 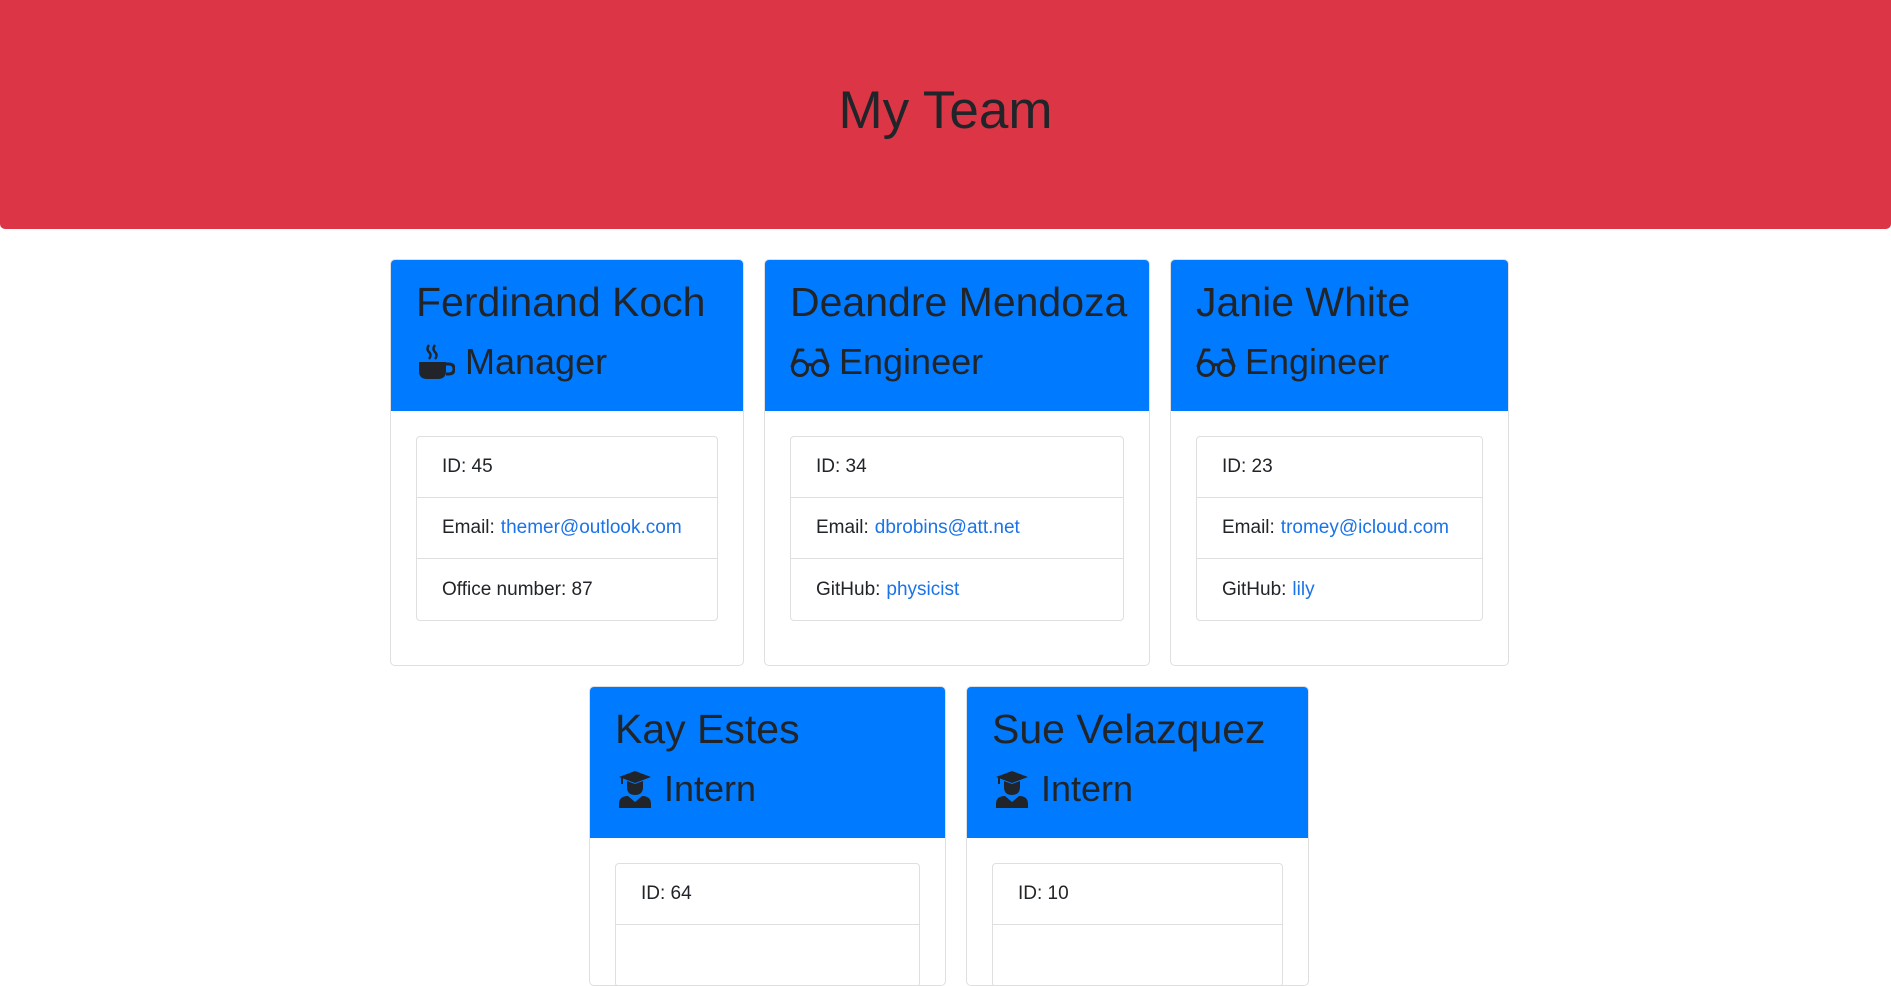 What do you see at coordinates (957, 467) in the screenshot?
I see `employee-id: ID: 34` at bounding box center [957, 467].